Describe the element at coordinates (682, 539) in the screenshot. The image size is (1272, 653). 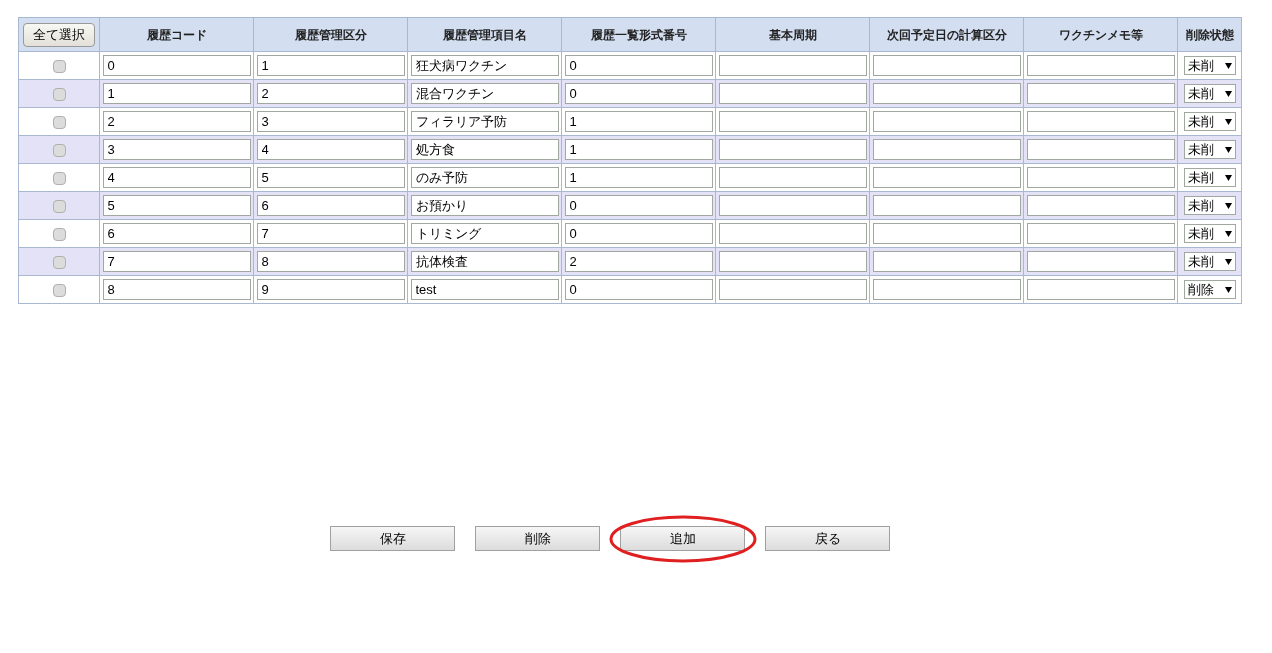
I see `action-button: 追加` at that location.